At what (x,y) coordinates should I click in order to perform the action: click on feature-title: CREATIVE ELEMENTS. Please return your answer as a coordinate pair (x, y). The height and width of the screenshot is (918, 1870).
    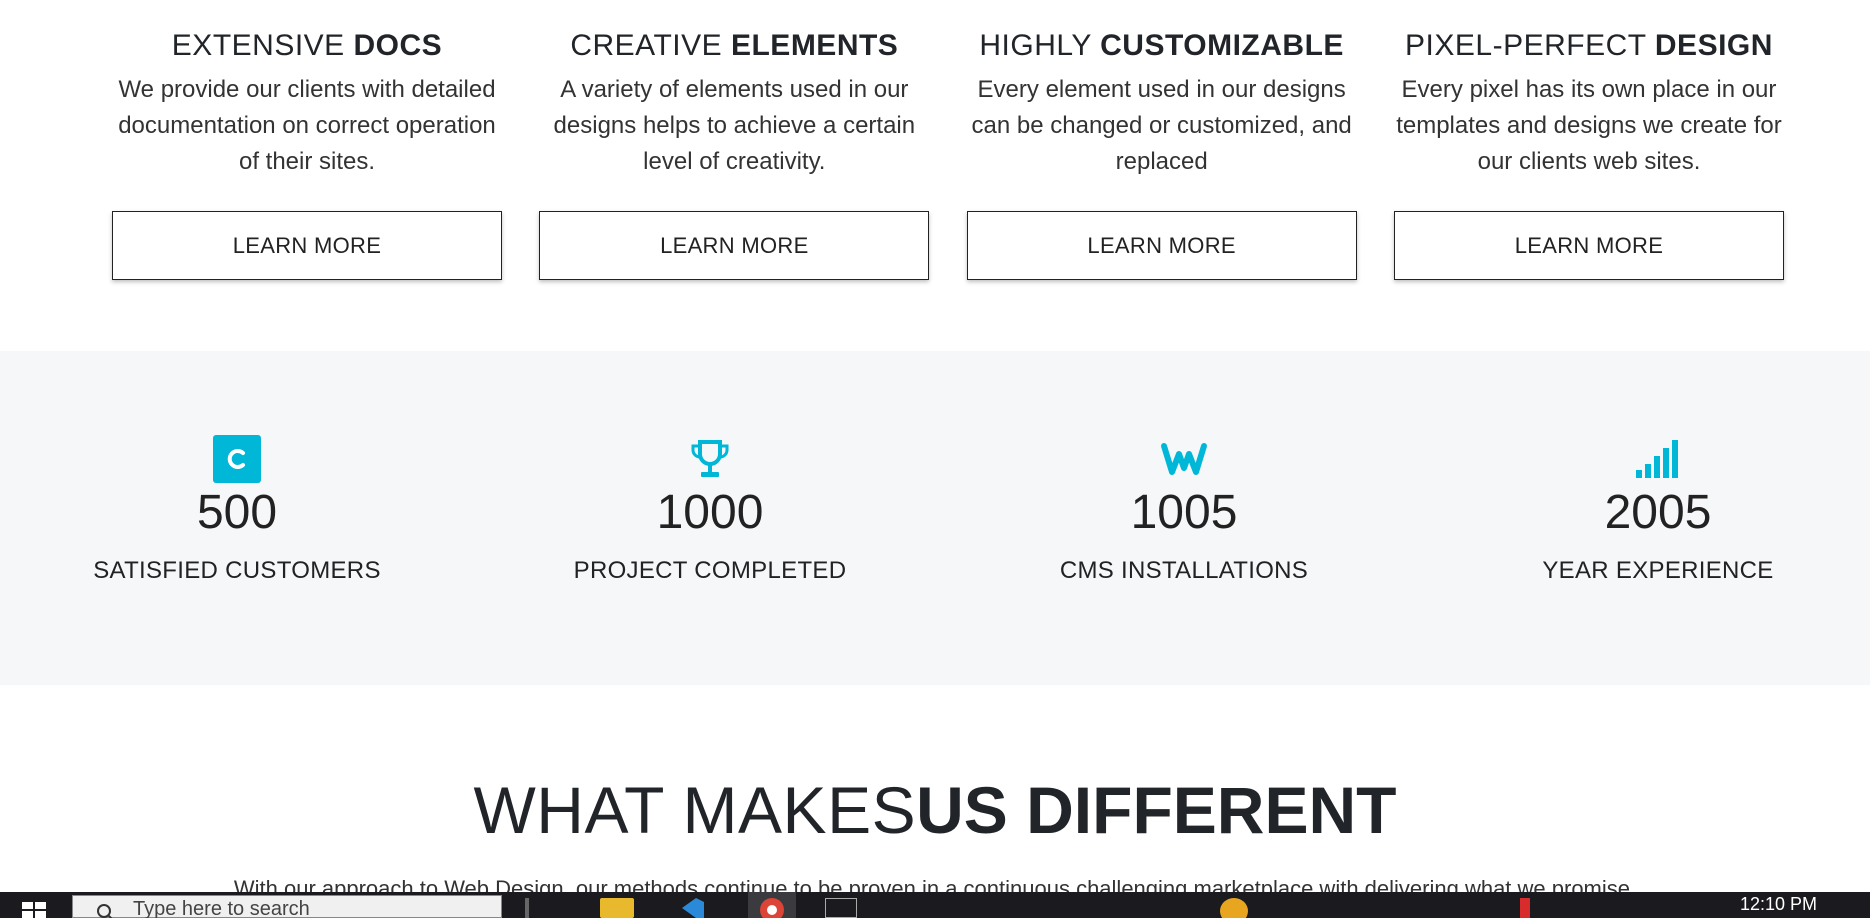
    Looking at the image, I should click on (734, 46).